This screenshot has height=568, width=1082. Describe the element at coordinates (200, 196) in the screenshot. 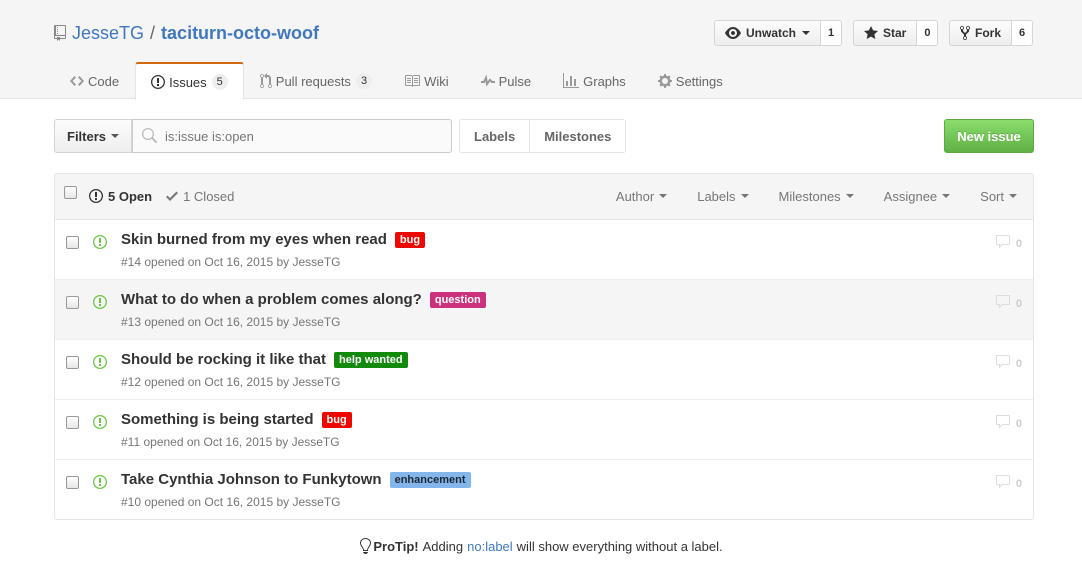

I see `closed-issues-link: 1 Closed` at that location.